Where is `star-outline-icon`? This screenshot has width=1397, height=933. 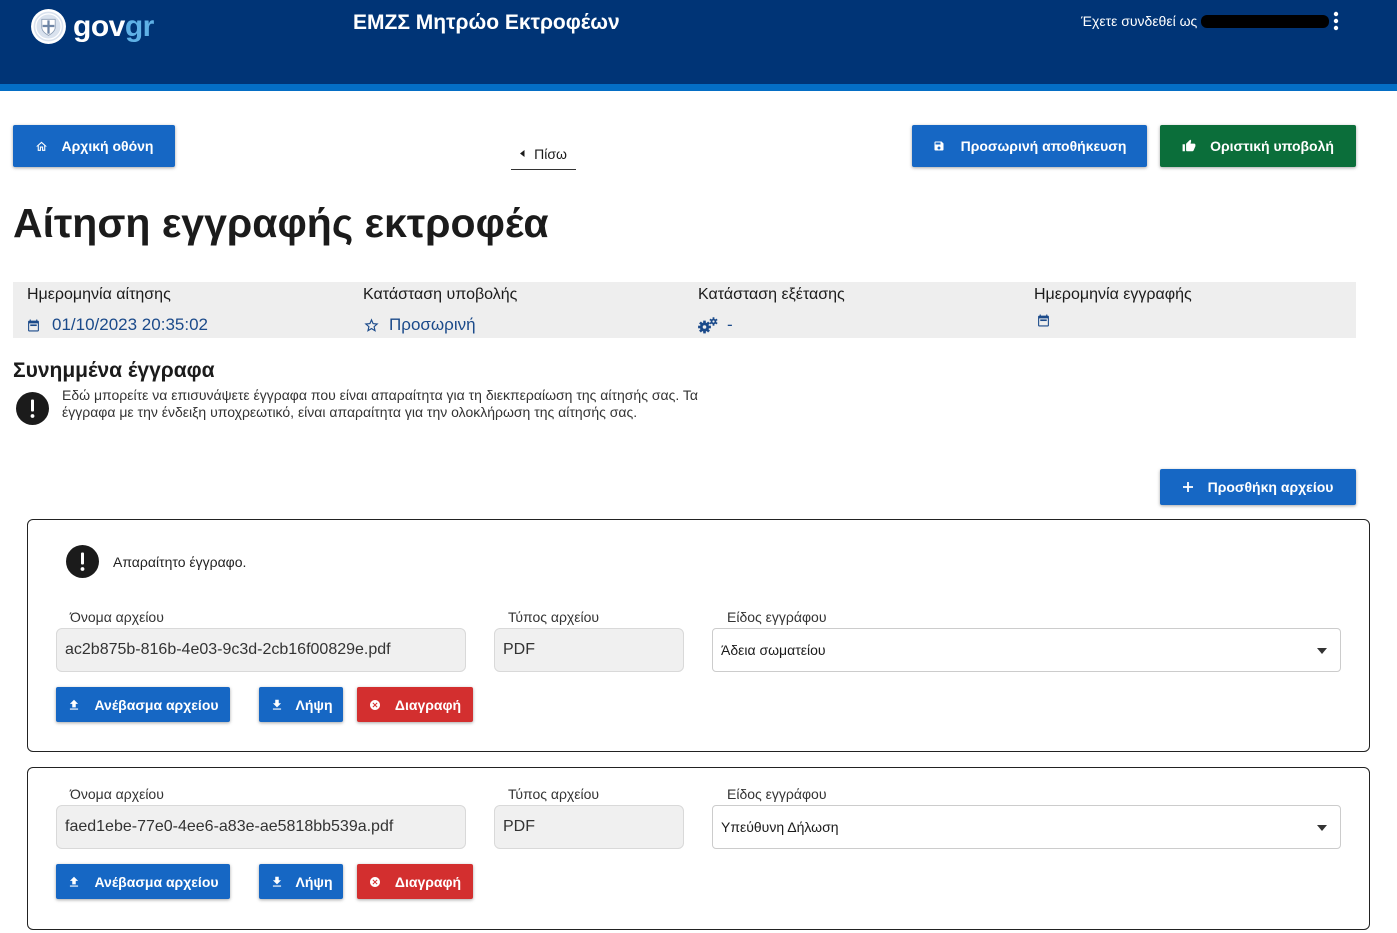 star-outline-icon is located at coordinates (371, 324).